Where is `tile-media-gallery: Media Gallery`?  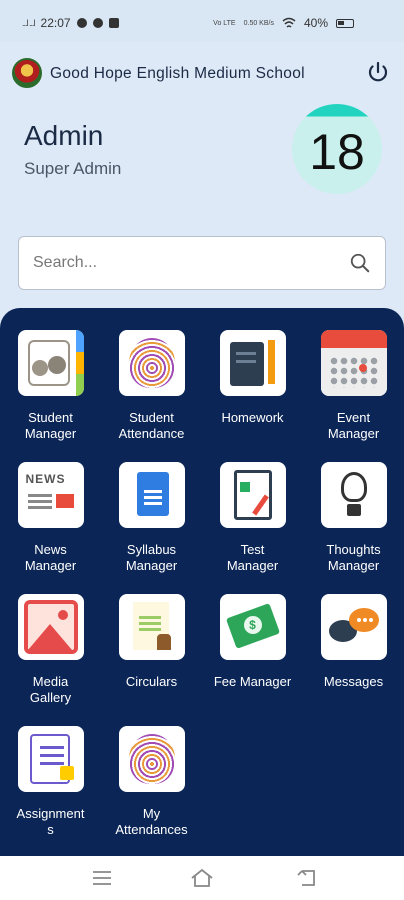
tile-media-gallery: Media Gallery is located at coordinates (50, 650).